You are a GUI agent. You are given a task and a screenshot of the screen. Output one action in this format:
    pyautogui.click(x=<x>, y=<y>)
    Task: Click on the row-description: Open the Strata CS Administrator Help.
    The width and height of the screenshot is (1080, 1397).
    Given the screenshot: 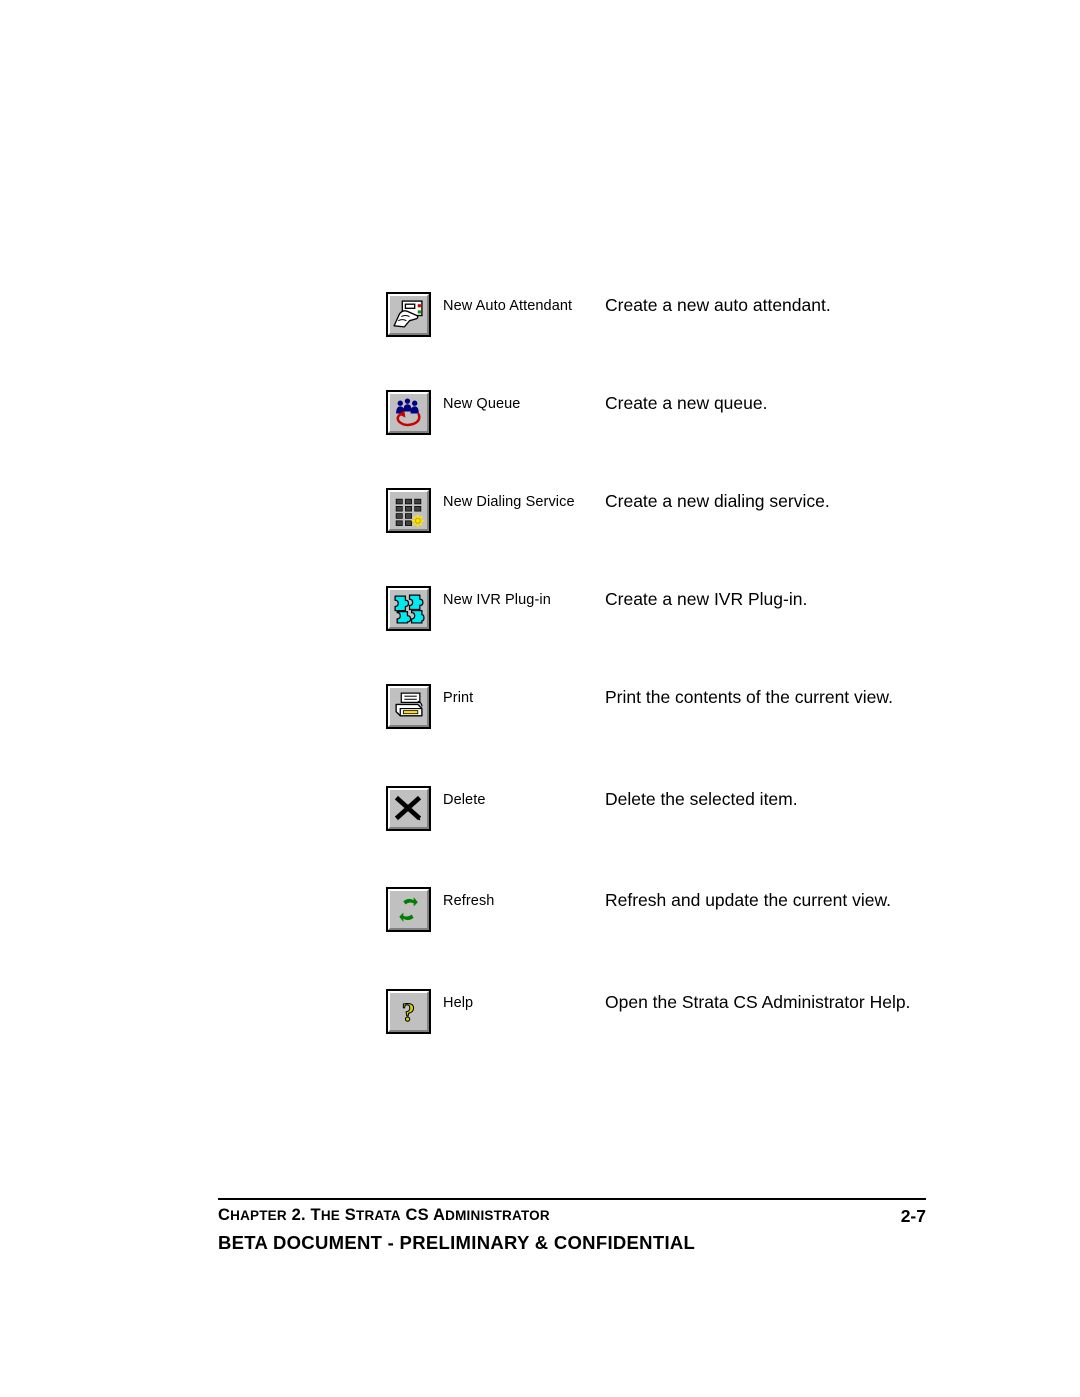 What is the action you would take?
    pyautogui.click(x=758, y=1002)
    